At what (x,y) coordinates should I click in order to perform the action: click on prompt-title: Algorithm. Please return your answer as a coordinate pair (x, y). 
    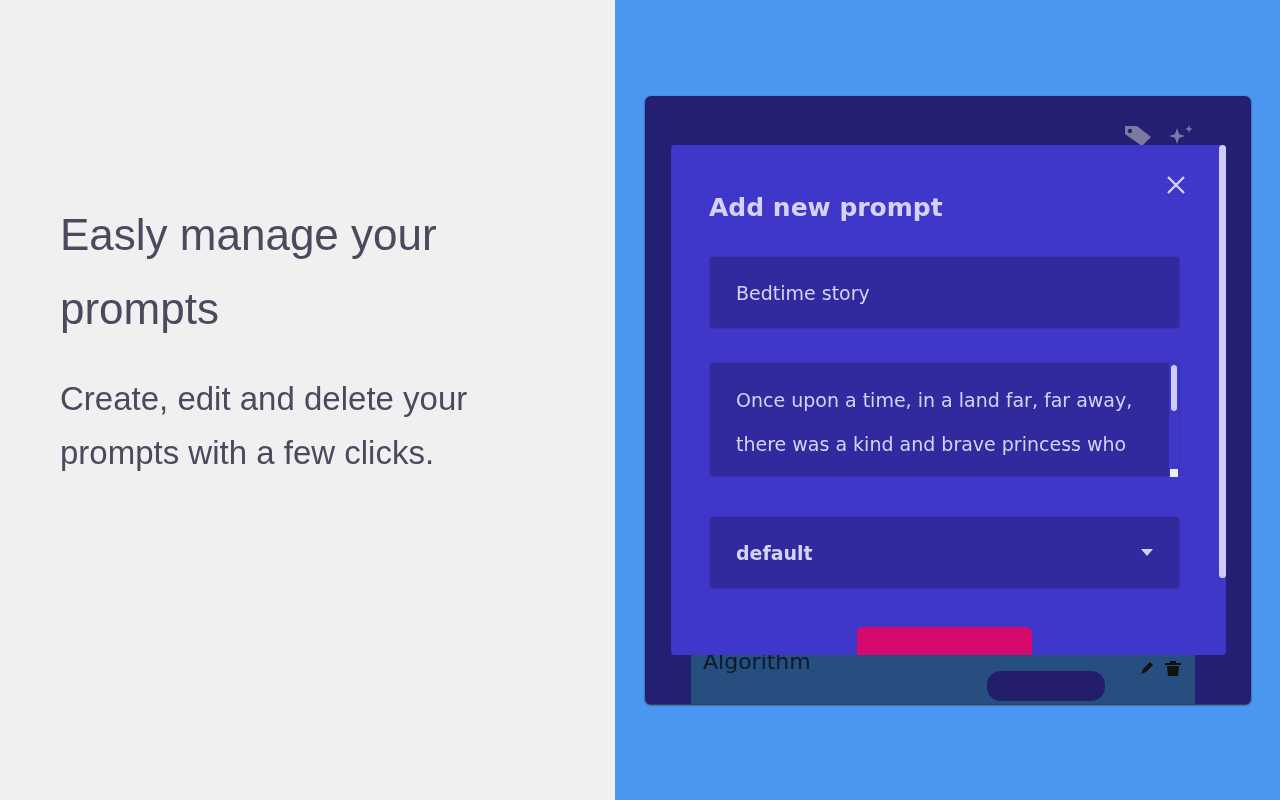
    Looking at the image, I should click on (757, 662).